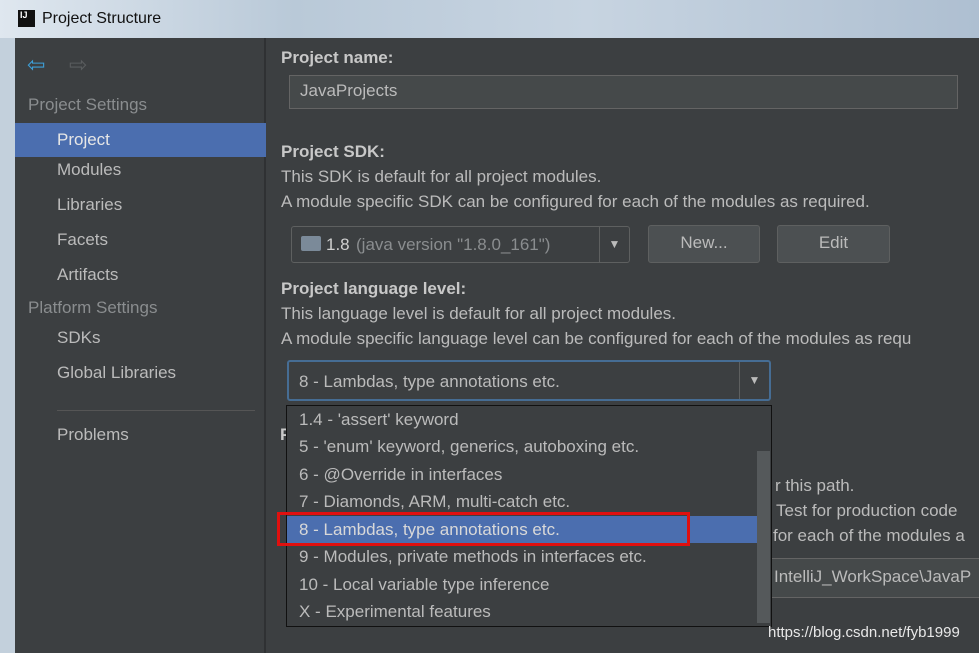 The height and width of the screenshot is (653, 979). Describe the element at coordinates (93, 307) in the screenshot. I see `section-platform-settings: Platform Settings` at that location.